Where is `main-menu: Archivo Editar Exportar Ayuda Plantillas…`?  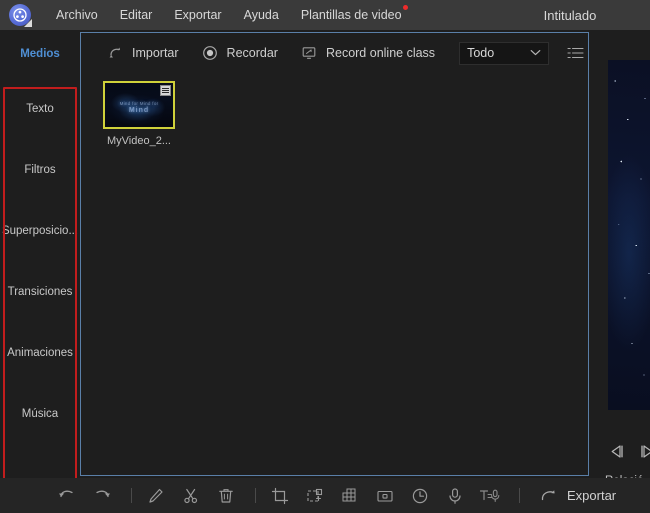
main-menu: Archivo Editar Exportar Ayuda Plantillas… is located at coordinates (229, 15).